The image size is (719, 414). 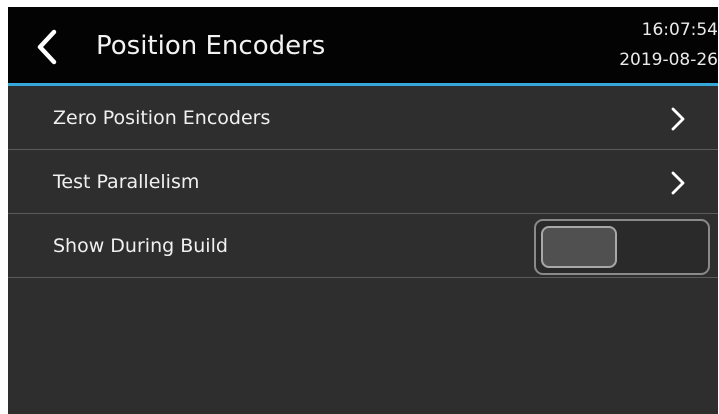 What do you see at coordinates (162, 118) in the screenshot?
I see `menu-item-label: Zero Position Encoders` at bounding box center [162, 118].